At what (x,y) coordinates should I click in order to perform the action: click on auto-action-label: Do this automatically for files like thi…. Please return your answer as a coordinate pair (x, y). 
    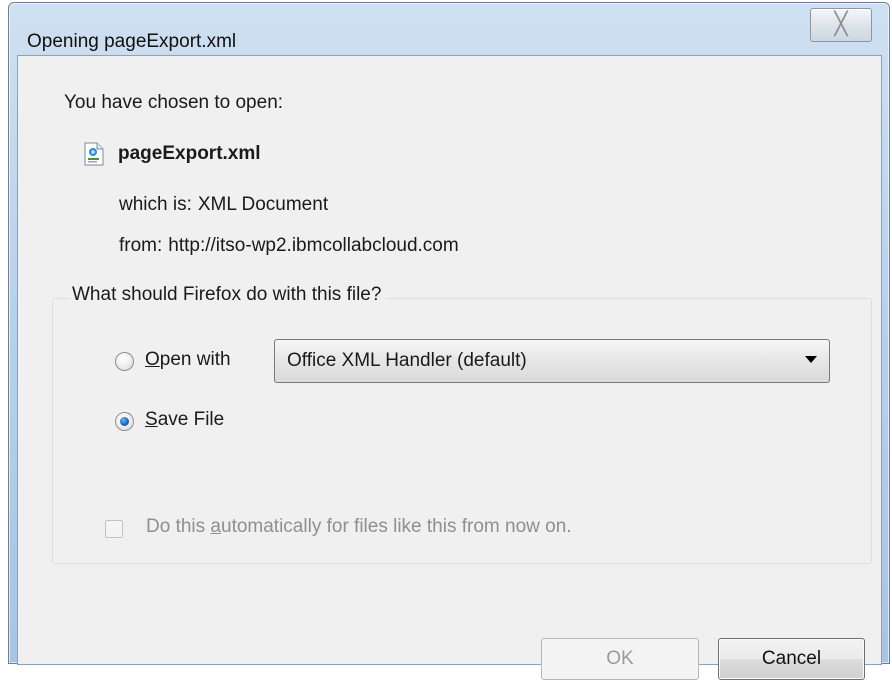
    Looking at the image, I should click on (359, 527).